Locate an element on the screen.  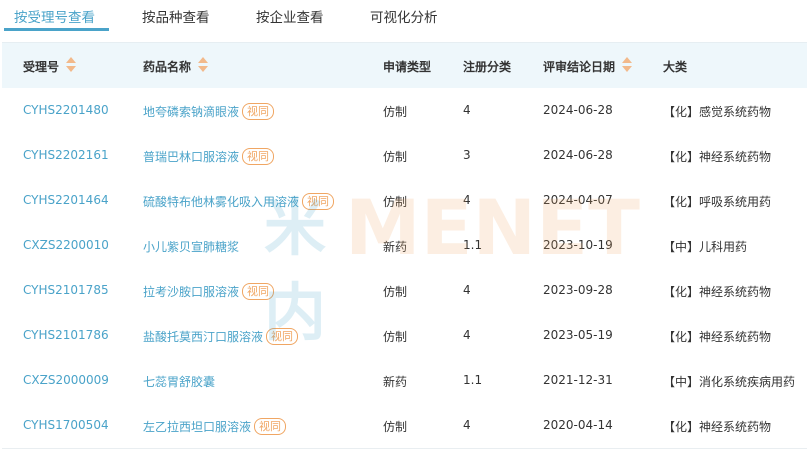
accept-no-link: CYHS2201480 is located at coordinates (66, 110).